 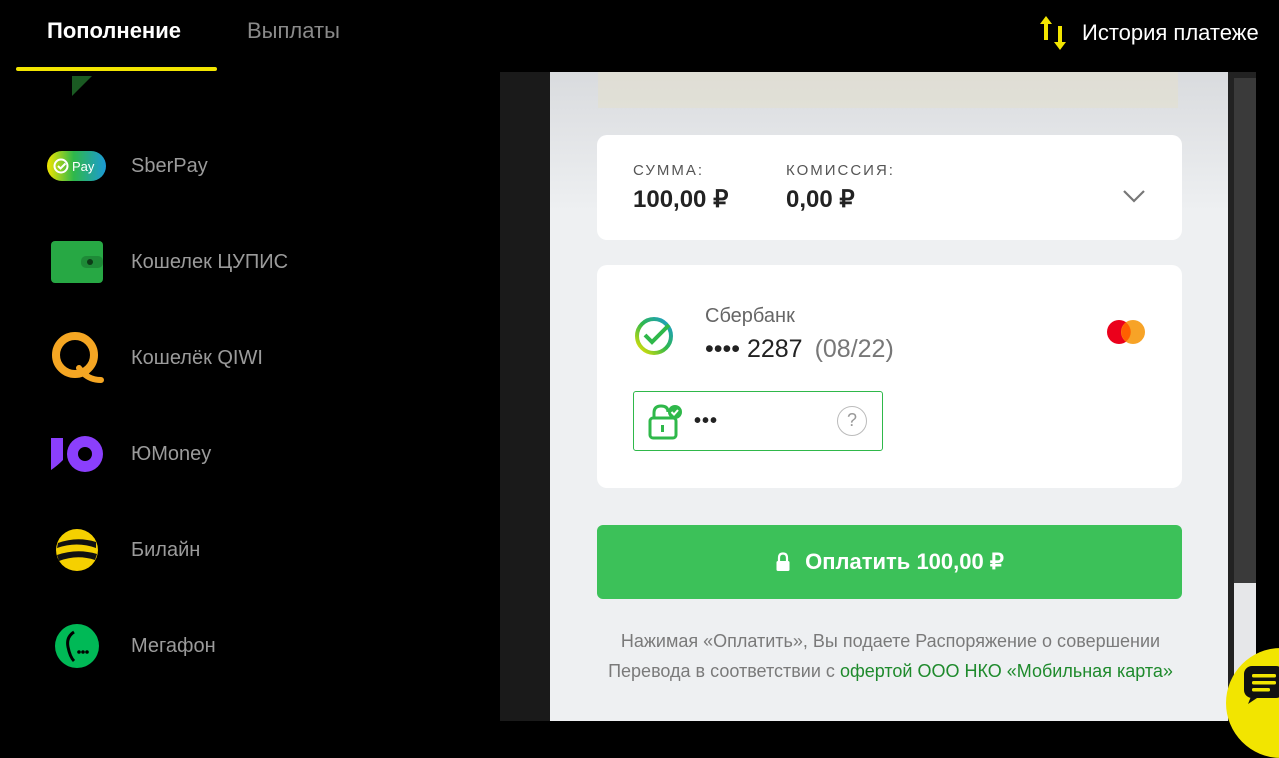 What do you see at coordinates (783, 561) in the screenshot?
I see `lock-icon` at bounding box center [783, 561].